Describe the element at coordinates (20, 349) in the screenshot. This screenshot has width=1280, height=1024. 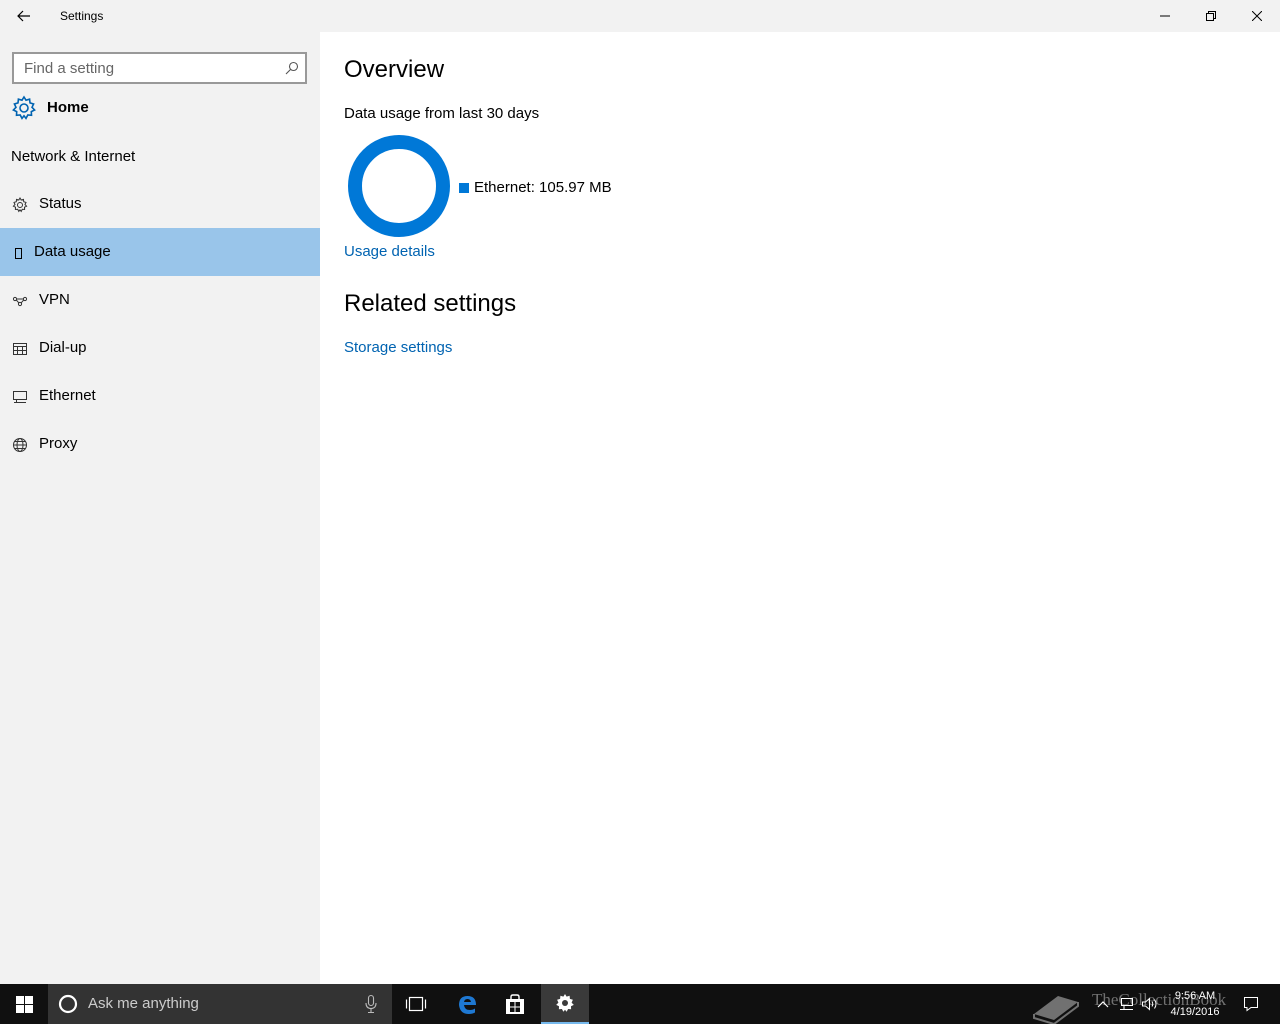
I see `dial-up-icon` at that location.